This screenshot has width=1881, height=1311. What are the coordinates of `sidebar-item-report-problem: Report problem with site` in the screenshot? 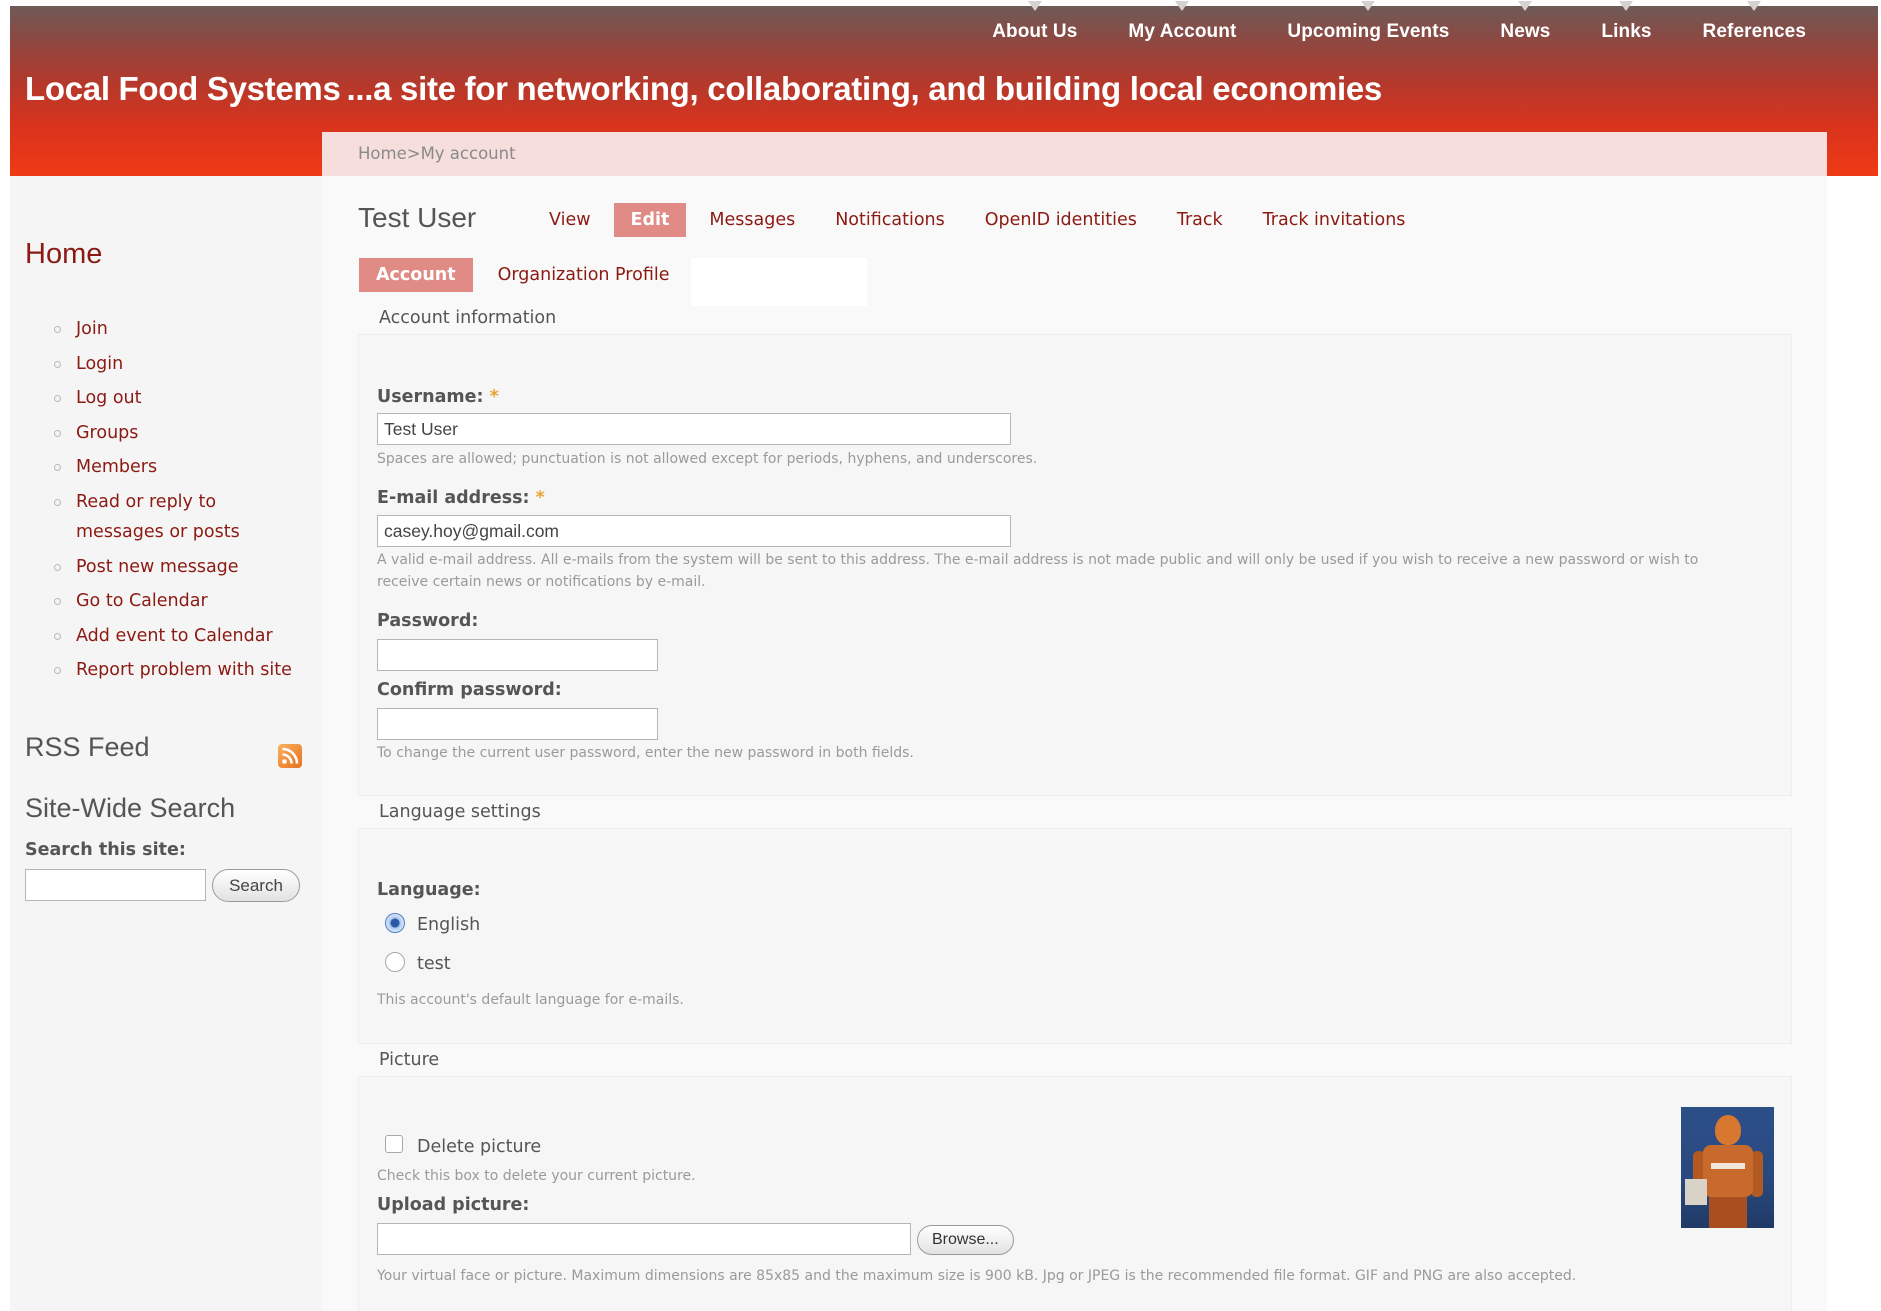 It's located at (185, 670).